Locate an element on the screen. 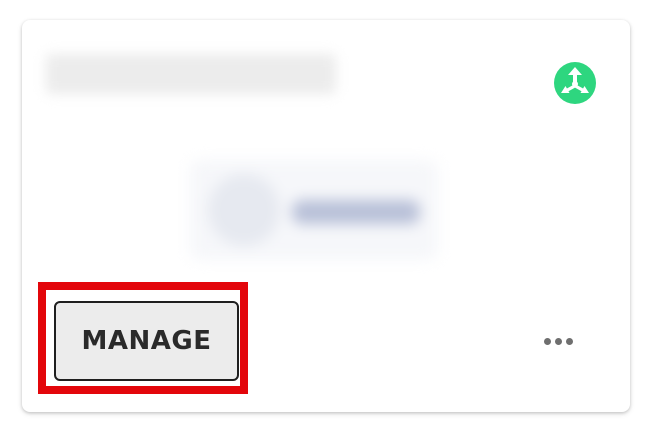  more-horizontal-icon is located at coordinates (547, 341).